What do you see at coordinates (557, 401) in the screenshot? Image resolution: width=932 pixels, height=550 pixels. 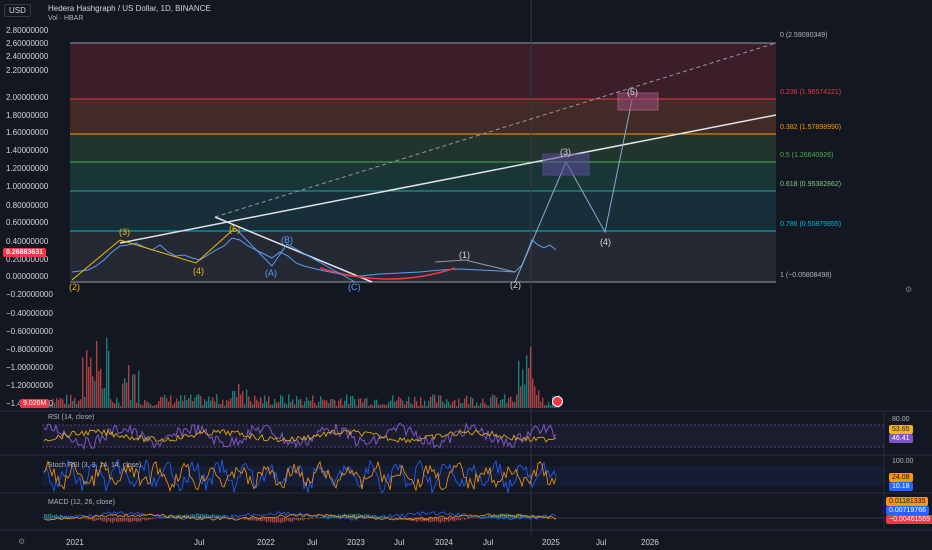 I see `flag-icon` at bounding box center [557, 401].